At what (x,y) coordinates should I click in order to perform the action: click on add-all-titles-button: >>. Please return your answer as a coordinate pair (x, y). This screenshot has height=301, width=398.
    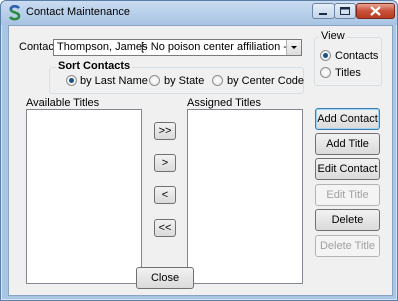
    Looking at the image, I should click on (165, 131).